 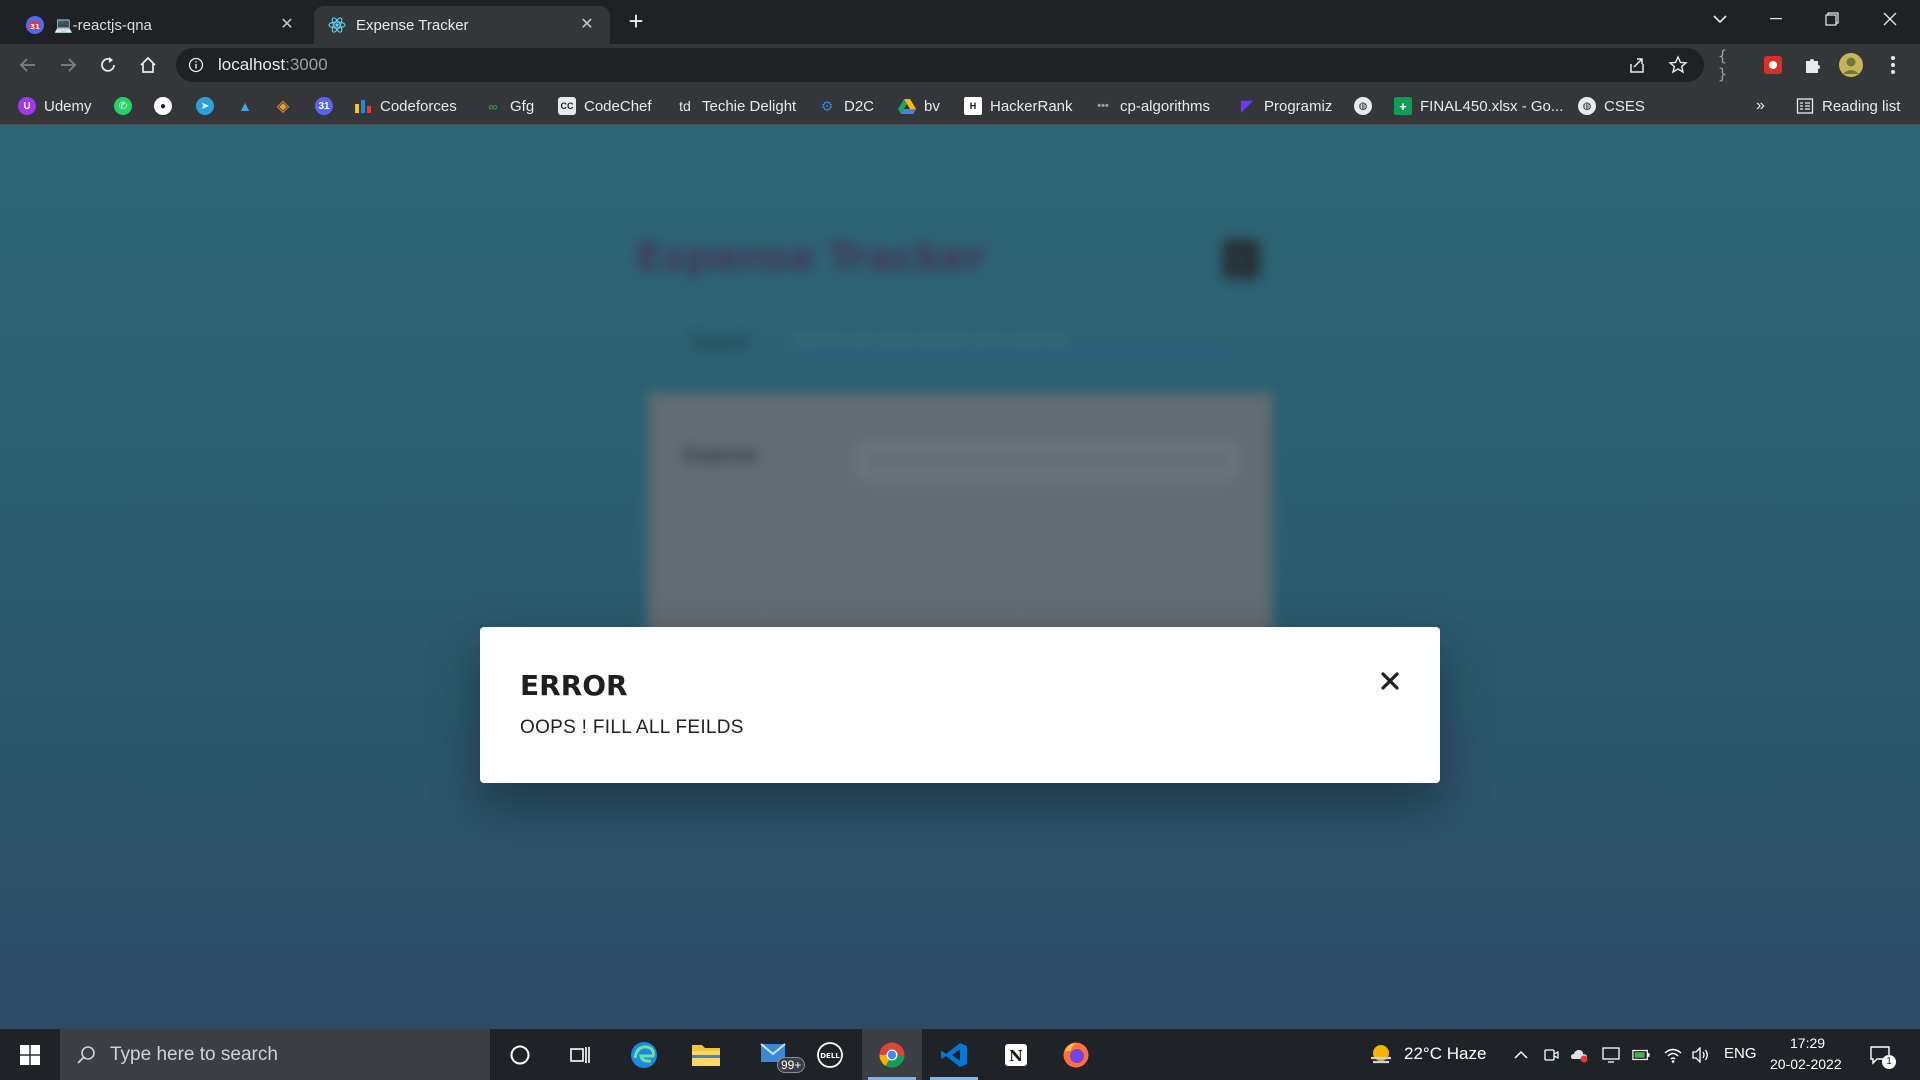 I want to click on close-window-button, so click(x=1890, y=19).